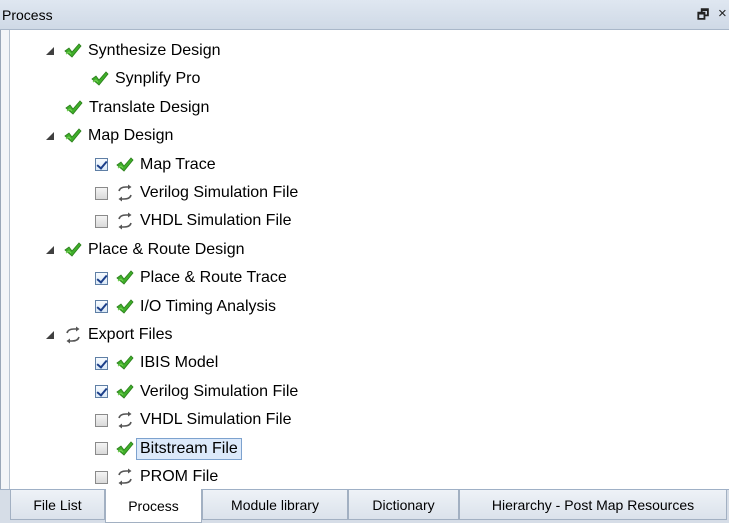  I want to click on tree-item: Synplify Pro, so click(145, 79).